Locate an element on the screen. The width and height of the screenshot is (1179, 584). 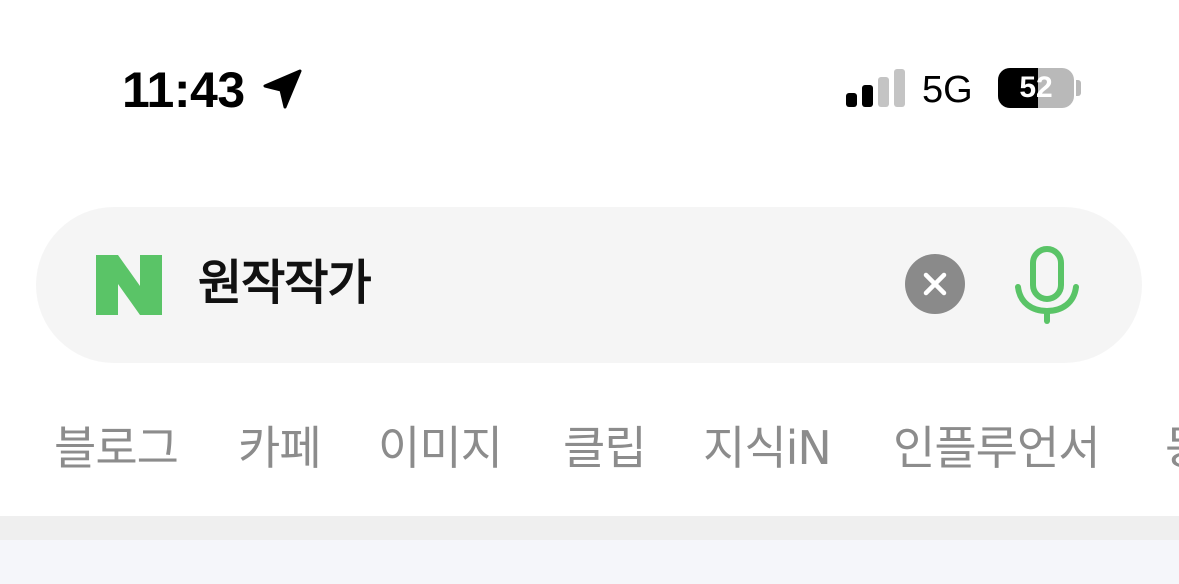
section-divider is located at coordinates (589, 528).